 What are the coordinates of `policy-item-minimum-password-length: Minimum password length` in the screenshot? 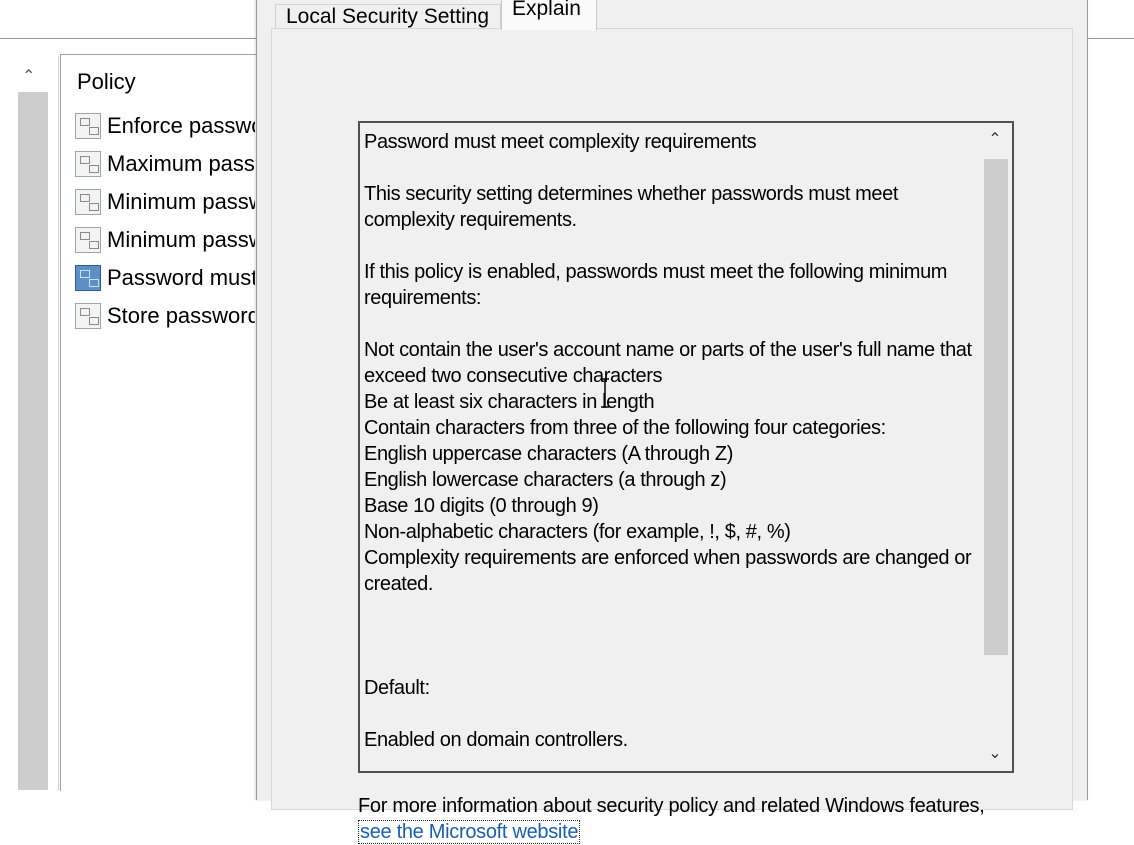 It's located at (165, 240).